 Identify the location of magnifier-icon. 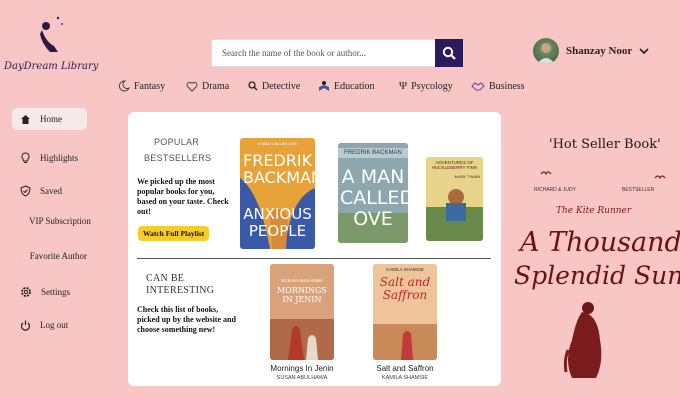
(253, 86).